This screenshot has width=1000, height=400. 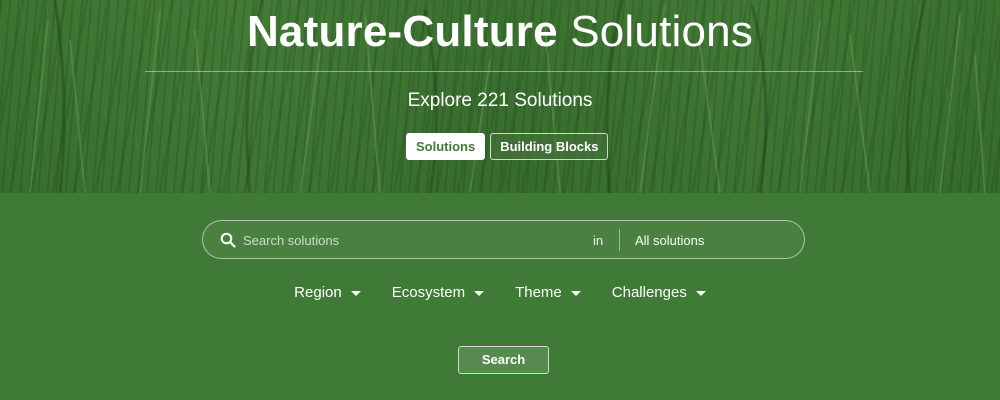 I want to click on filter-ecosystem: Ecosystem, so click(x=438, y=293).